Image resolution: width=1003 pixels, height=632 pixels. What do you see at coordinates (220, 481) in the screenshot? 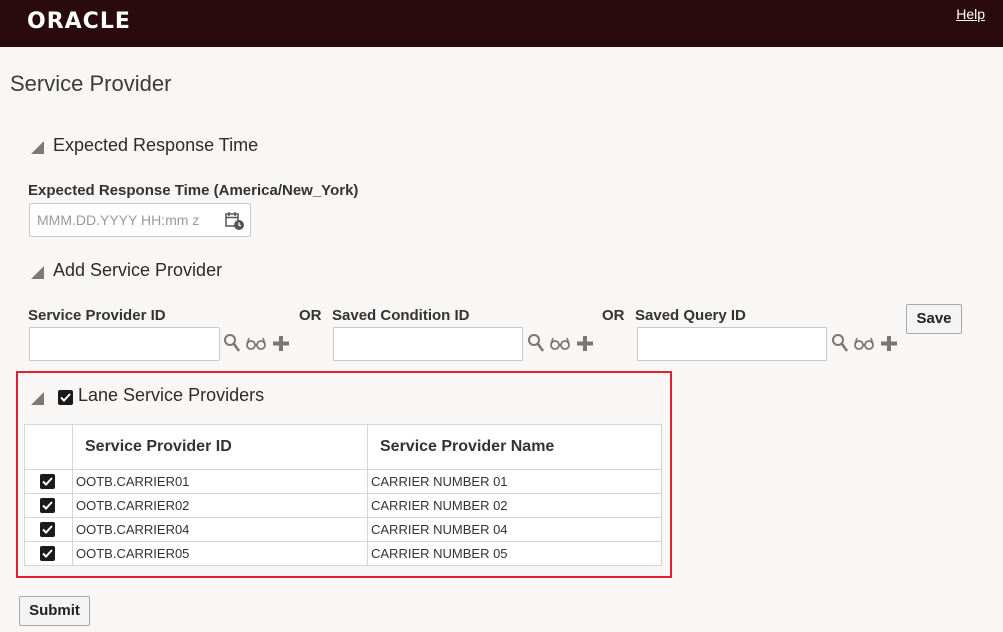
I see `provider-id-cell: OOTB.CARRIER01` at bounding box center [220, 481].